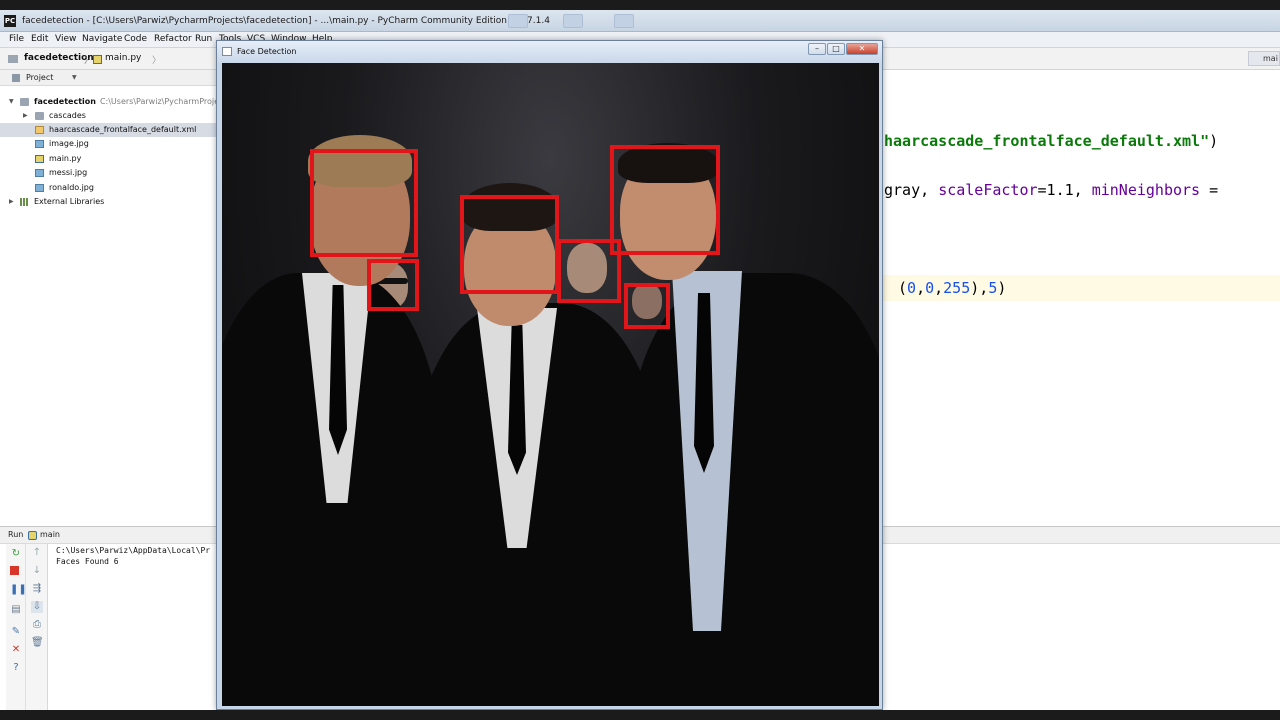  I want to click on minimize-button: –, so click(817, 49).